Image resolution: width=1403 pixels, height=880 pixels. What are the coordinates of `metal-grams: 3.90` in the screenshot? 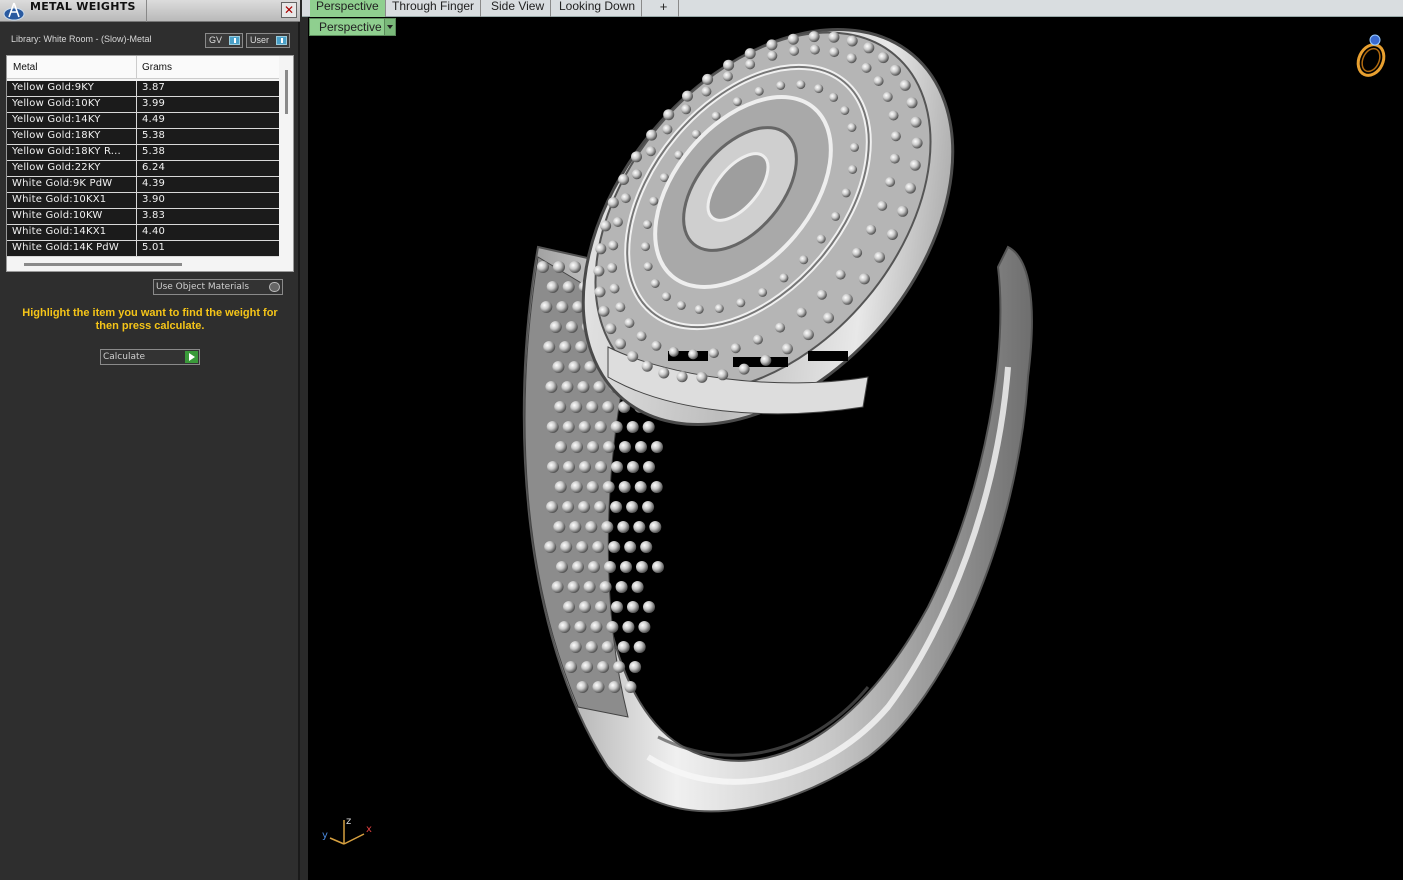 It's located at (154, 199).